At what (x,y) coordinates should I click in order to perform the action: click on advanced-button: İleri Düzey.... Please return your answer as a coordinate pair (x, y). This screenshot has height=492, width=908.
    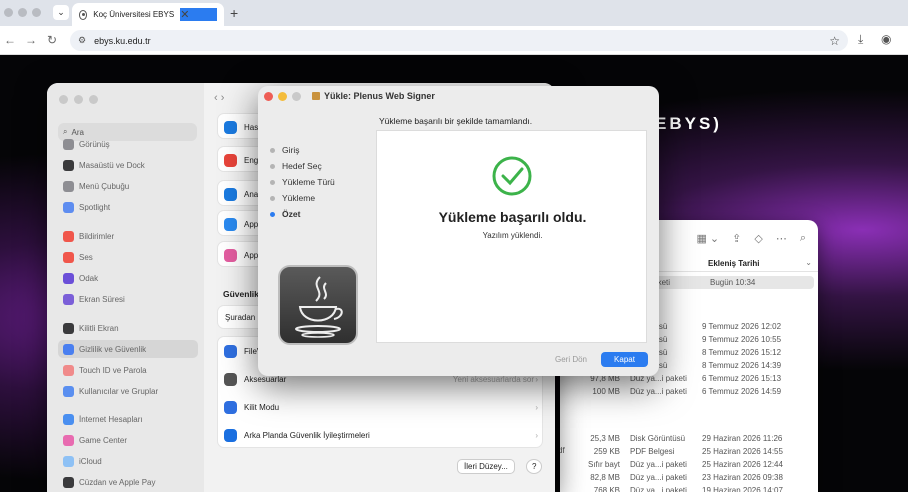
    Looking at the image, I should click on (486, 466).